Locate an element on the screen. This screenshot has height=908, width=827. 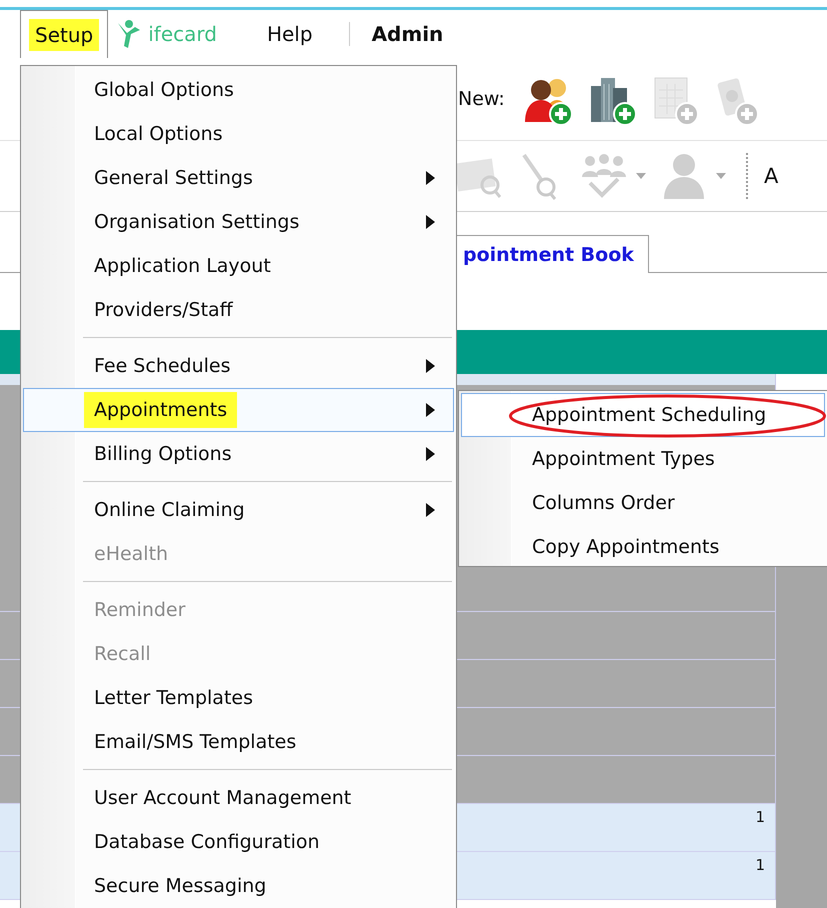
menu-item: Billing Options is located at coordinates (238, 454).